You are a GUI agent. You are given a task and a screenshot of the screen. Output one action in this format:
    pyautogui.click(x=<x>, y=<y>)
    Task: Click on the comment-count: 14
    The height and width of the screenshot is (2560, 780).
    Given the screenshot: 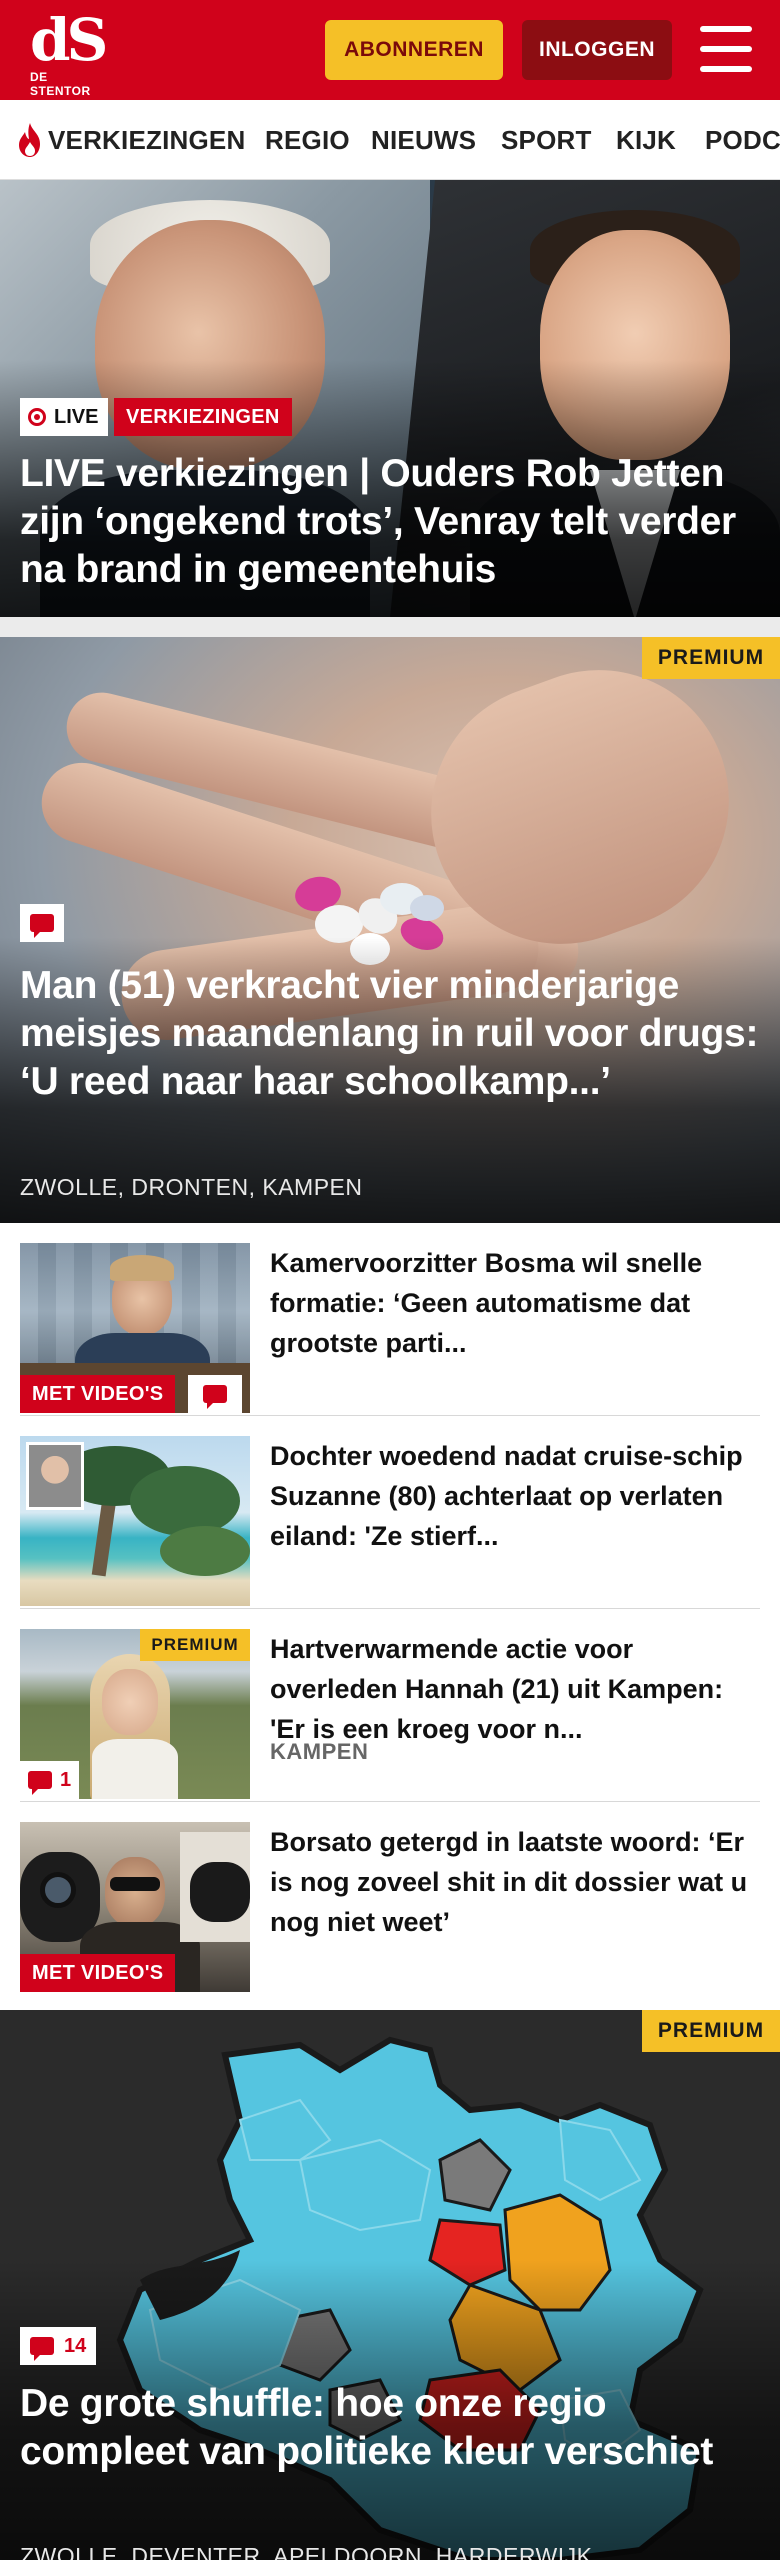 What is the action you would take?
    pyautogui.click(x=75, y=2345)
    